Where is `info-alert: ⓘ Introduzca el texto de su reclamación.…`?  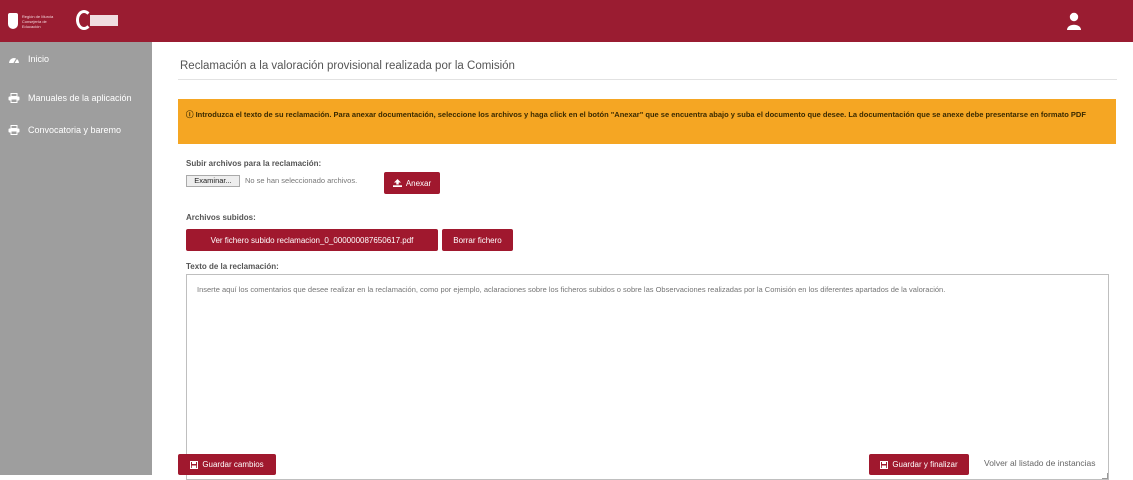
info-alert: ⓘ Introduzca el texto de su reclamación.… is located at coordinates (647, 121).